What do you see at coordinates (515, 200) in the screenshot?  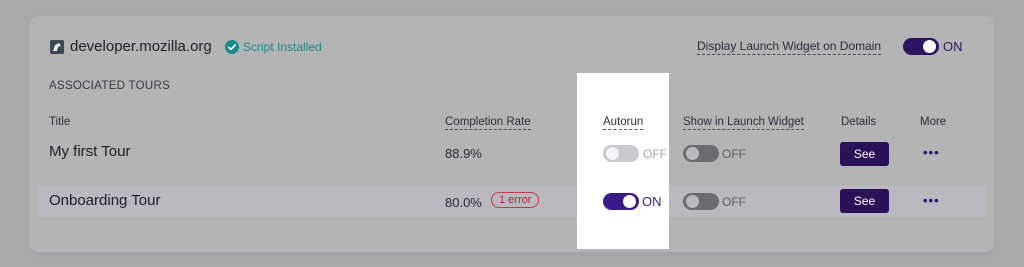 I see `error-badge: 1 error` at bounding box center [515, 200].